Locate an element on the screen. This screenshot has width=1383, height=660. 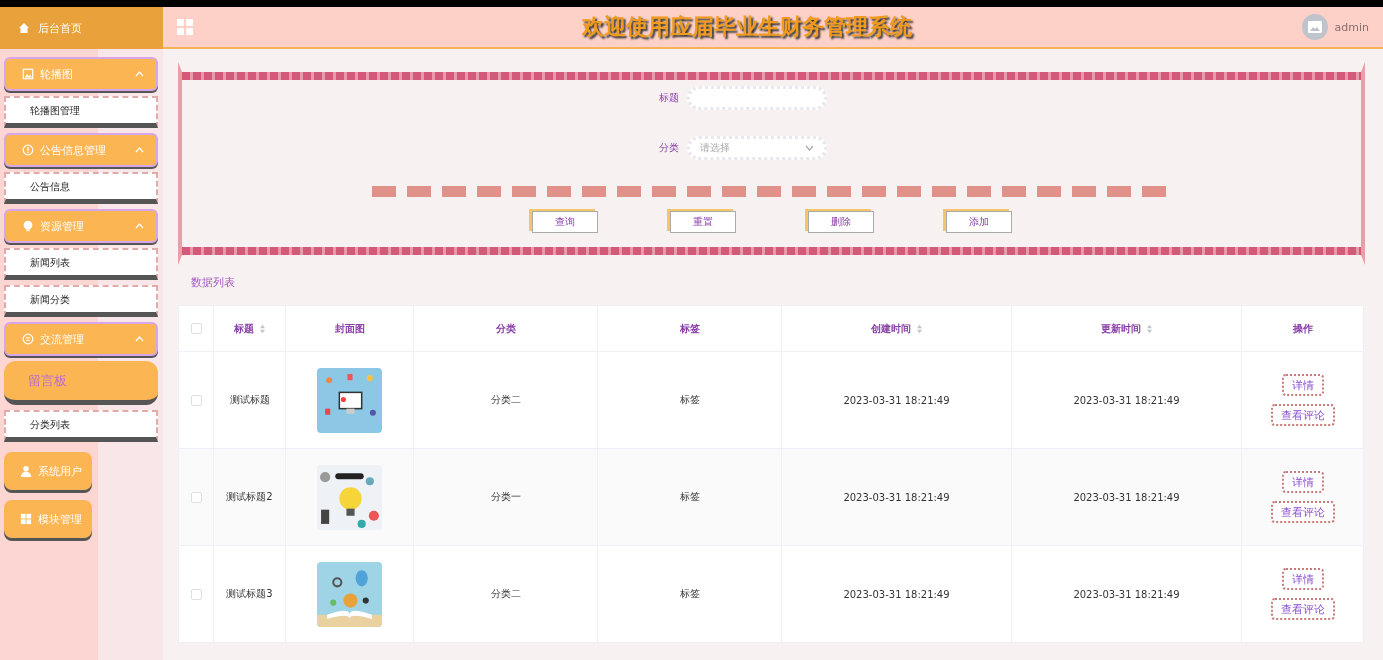
menu-item: 轮播图管理 is located at coordinates (81, 112).